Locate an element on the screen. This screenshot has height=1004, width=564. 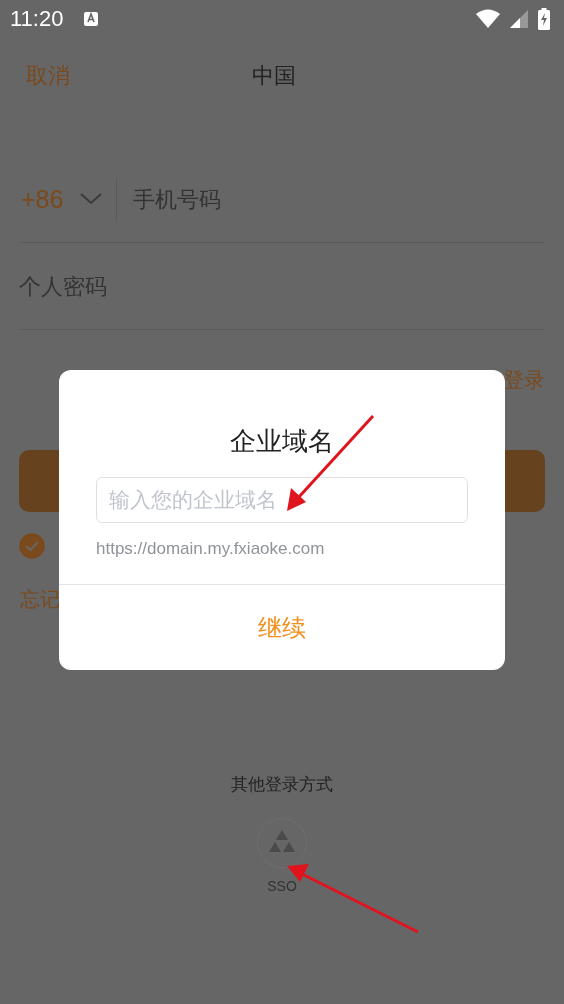
domain-hint: https://domain.my.fxiaoke.com is located at coordinates (210, 549).